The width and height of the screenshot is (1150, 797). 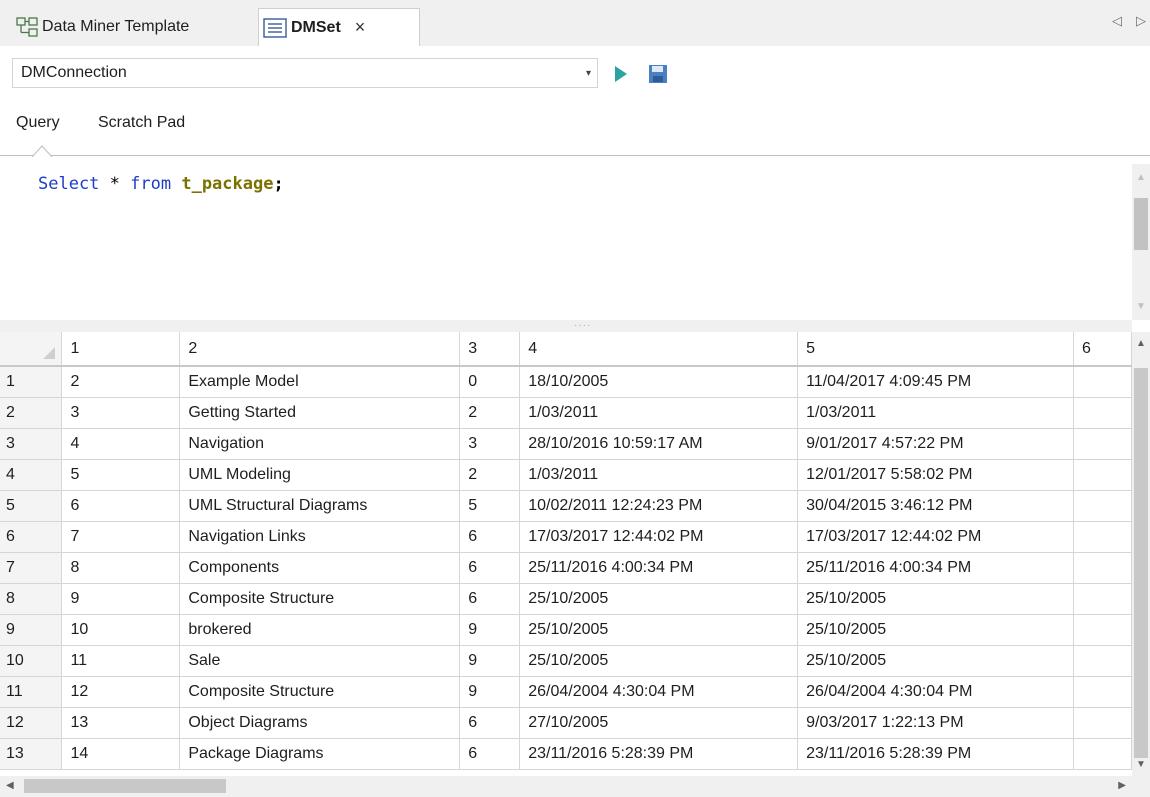 I want to click on row-number: 10, so click(x=31, y=661).